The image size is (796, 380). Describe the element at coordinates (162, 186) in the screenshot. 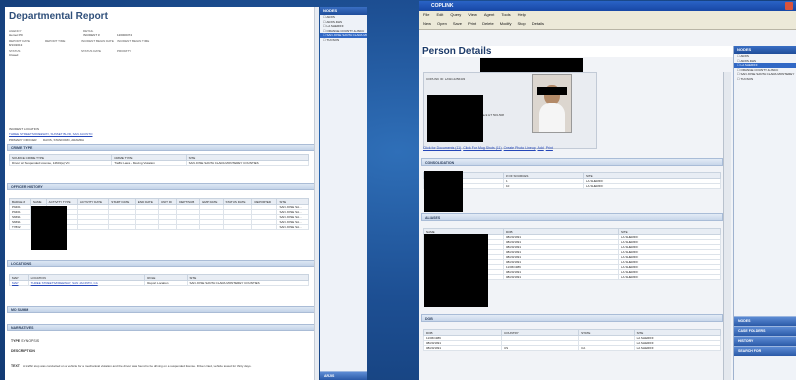

I see `section-officer-history: OFFICER HISTORY` at that location.